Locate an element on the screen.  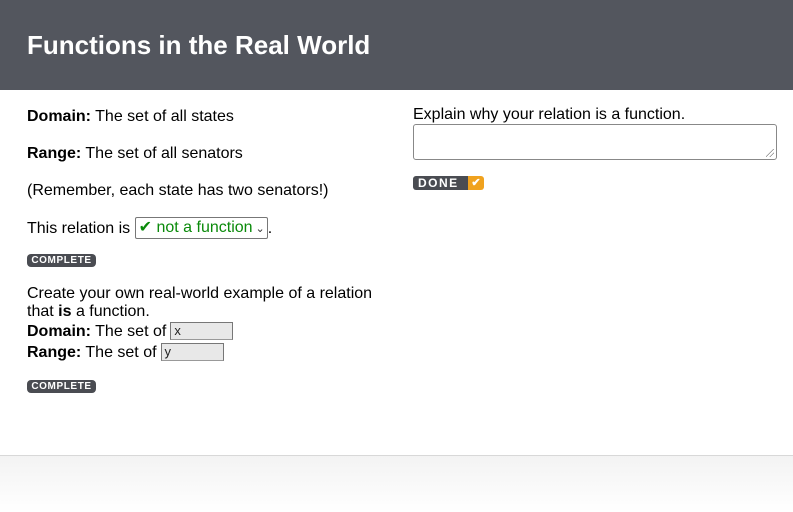
relation-select: ✔ not a function ⌄ is located at coordinates (201, 228).